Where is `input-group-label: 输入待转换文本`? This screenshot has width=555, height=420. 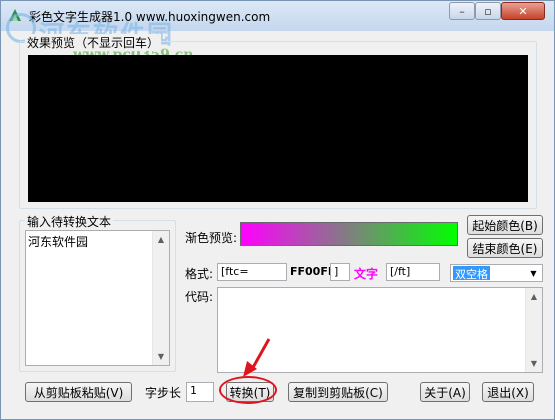
input-group-label: 输入待转换文本 is located at coordinates (69, 221).